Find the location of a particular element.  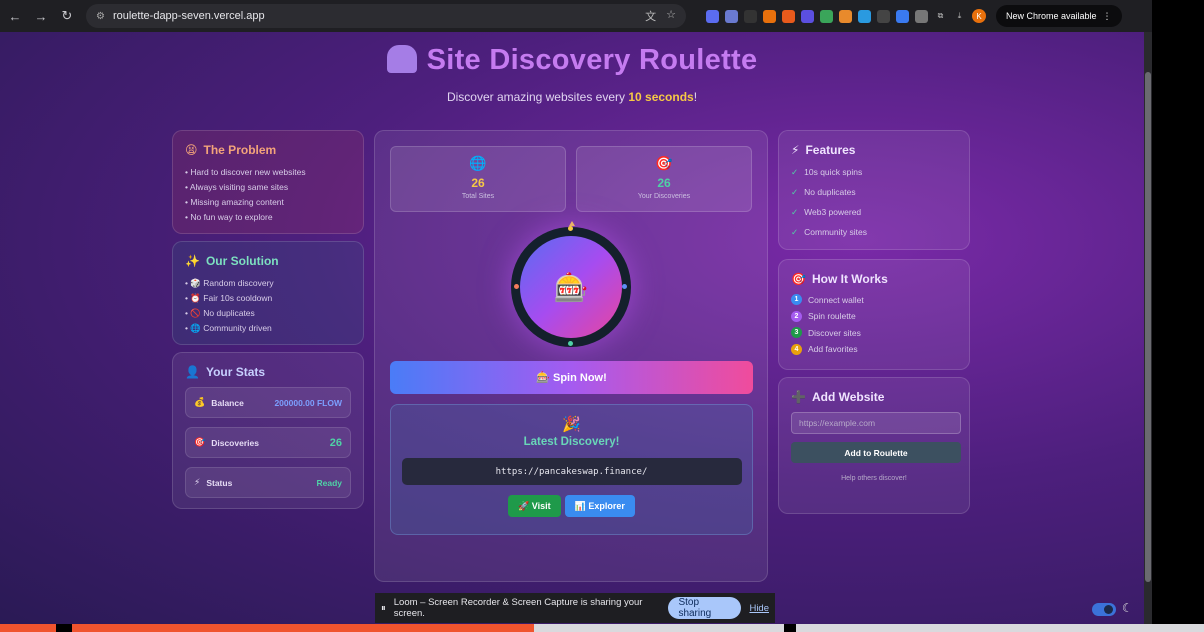

back-icon: ← is located at coordinates (15, 16).